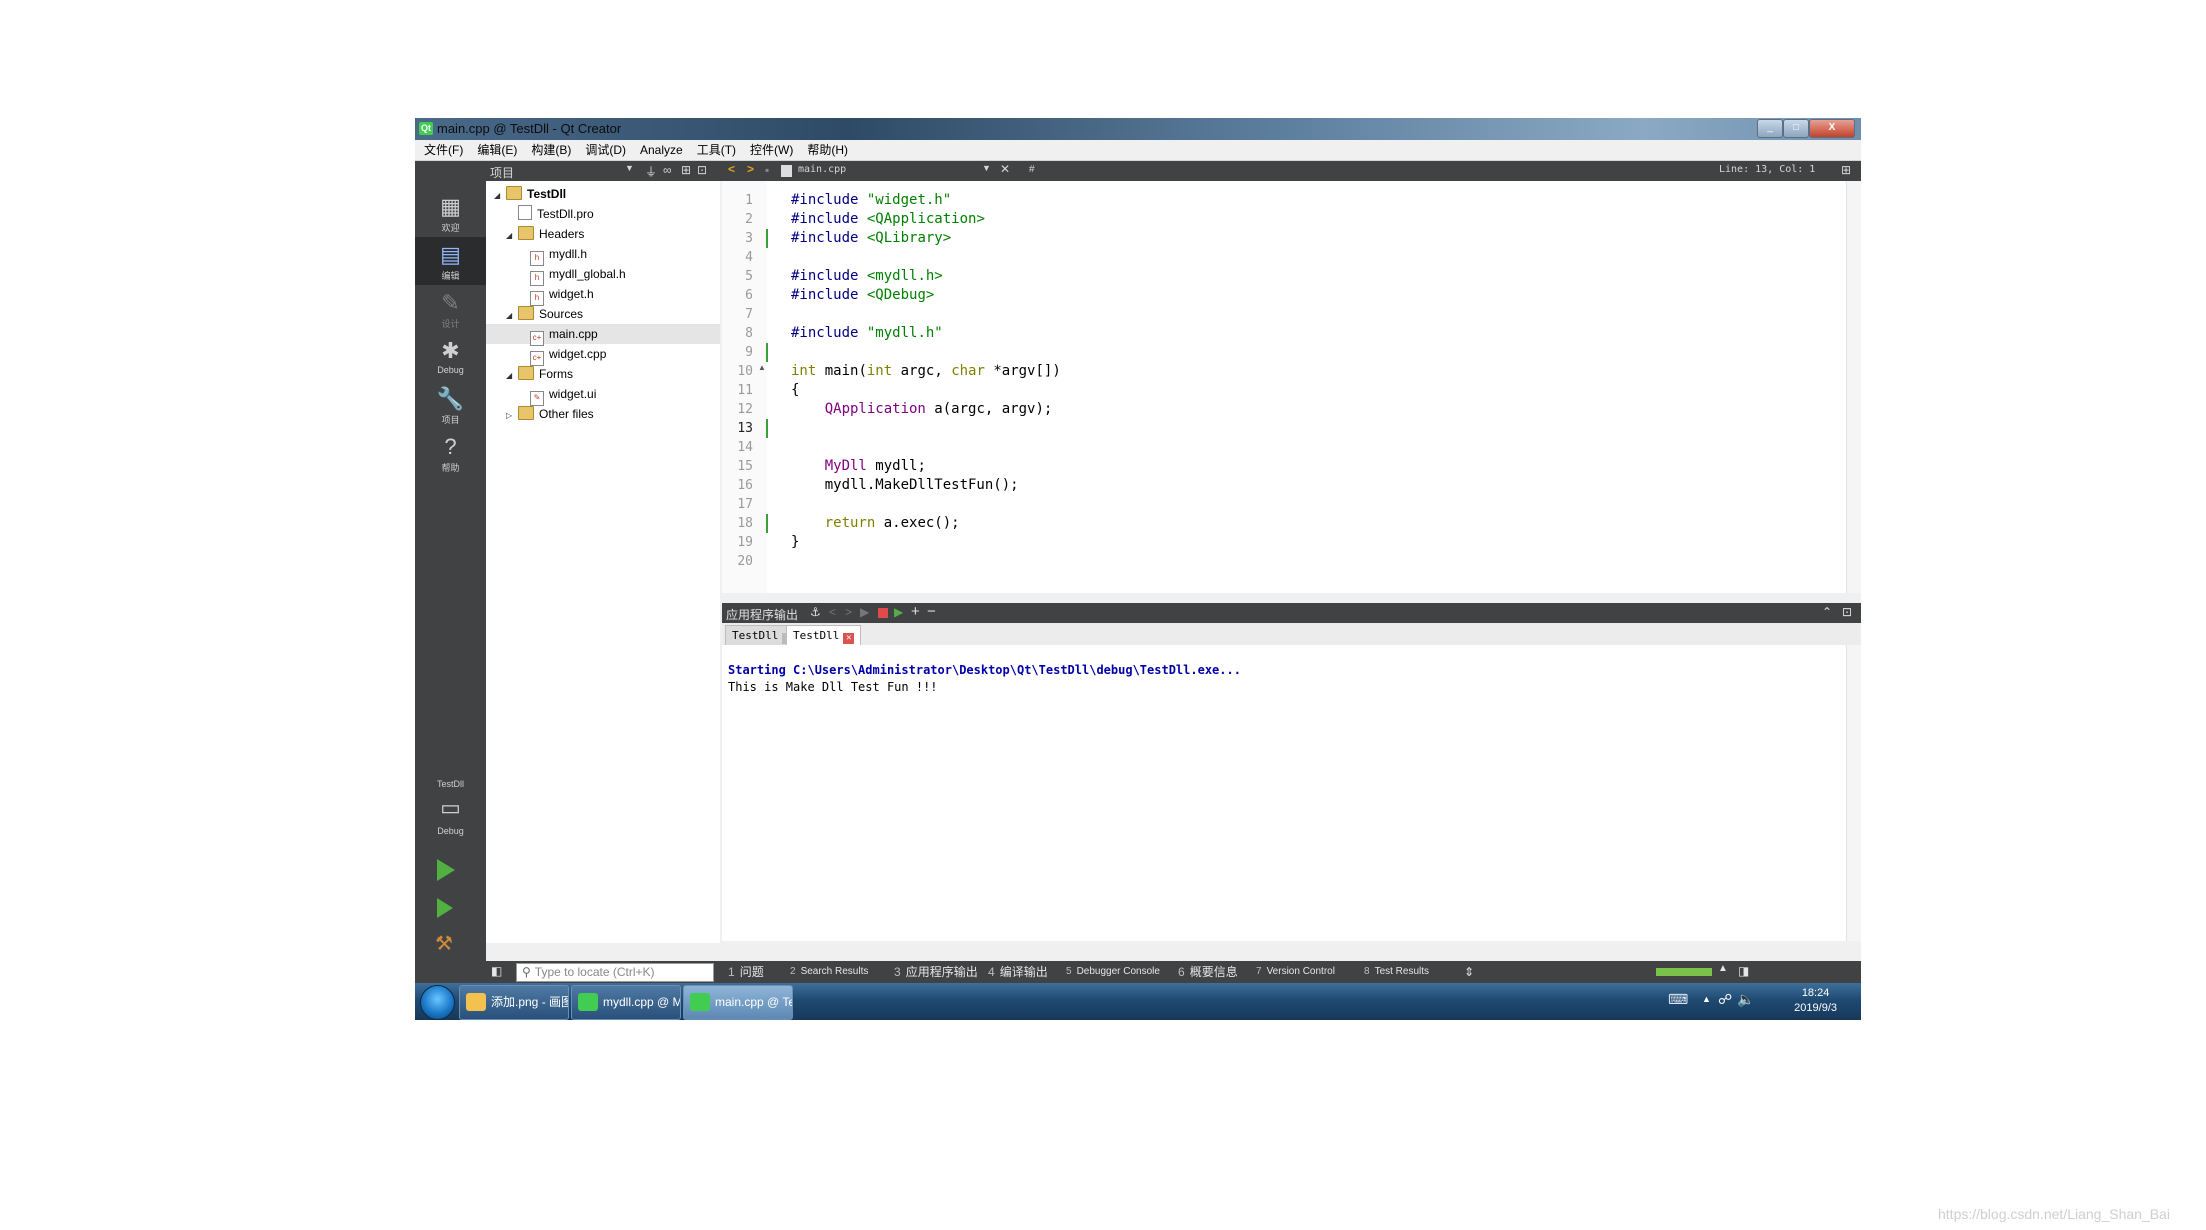 This screenshot has height=1230, width=2206. Describe the element at coordinates (603, 355) in the screenshot. I see `tree-item-widget-cpp: c+ widget.cpp` at that location.